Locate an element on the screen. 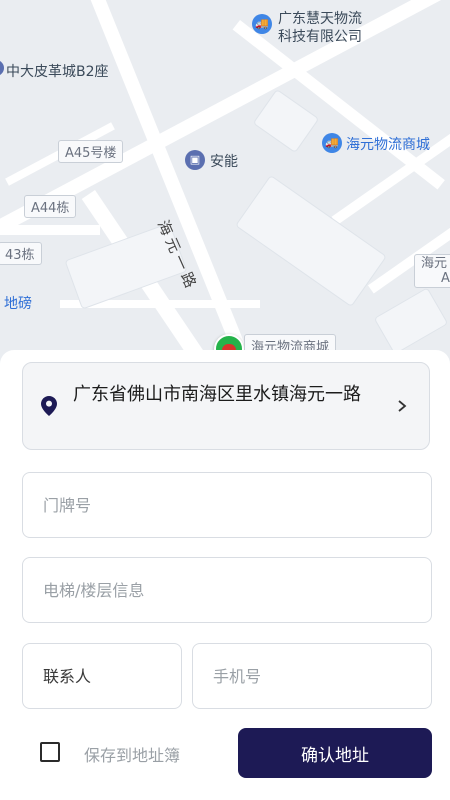 This screenshot has height=800, width=450. selected-address-text: 广东省佛山市南海区里水镇海元一路 is located at coordinates (217, 394).